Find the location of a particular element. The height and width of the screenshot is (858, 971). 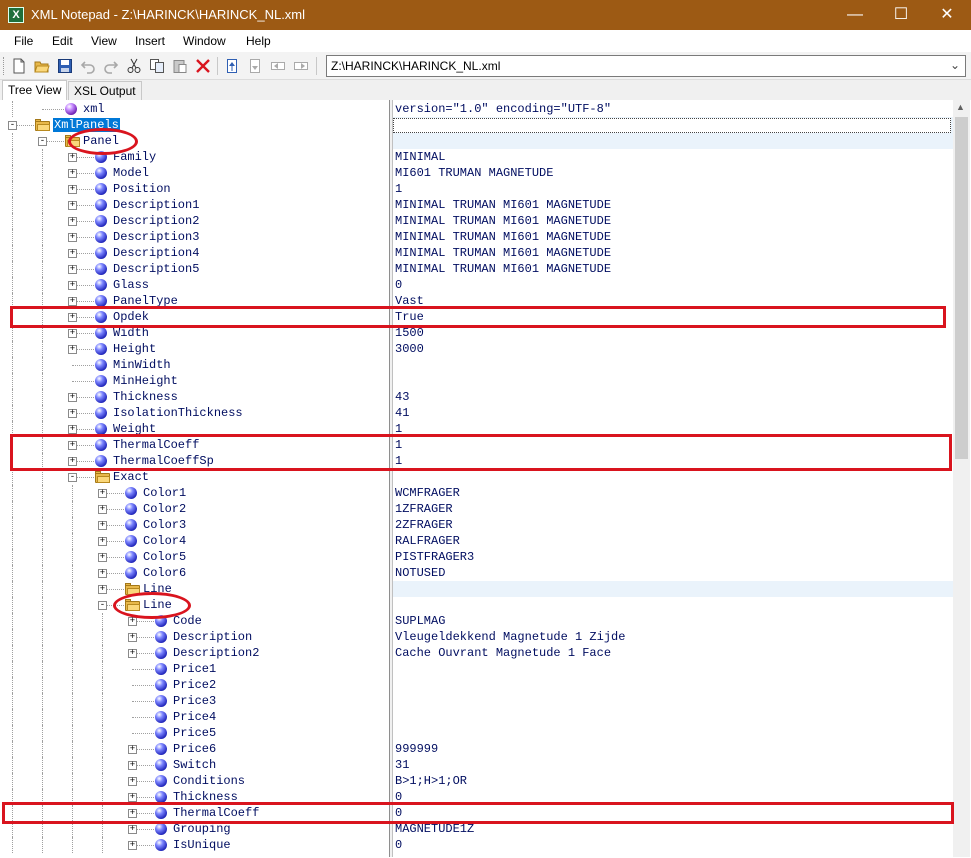

menu-window: Window is located at coordinates (204, 41).